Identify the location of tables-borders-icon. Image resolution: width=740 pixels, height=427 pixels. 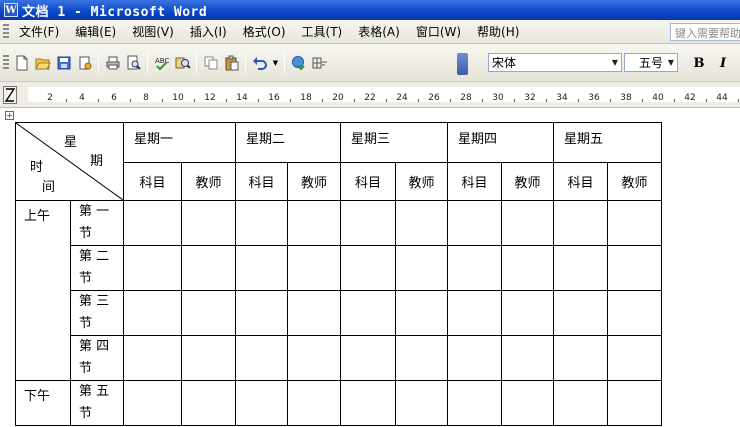
(320, 63).